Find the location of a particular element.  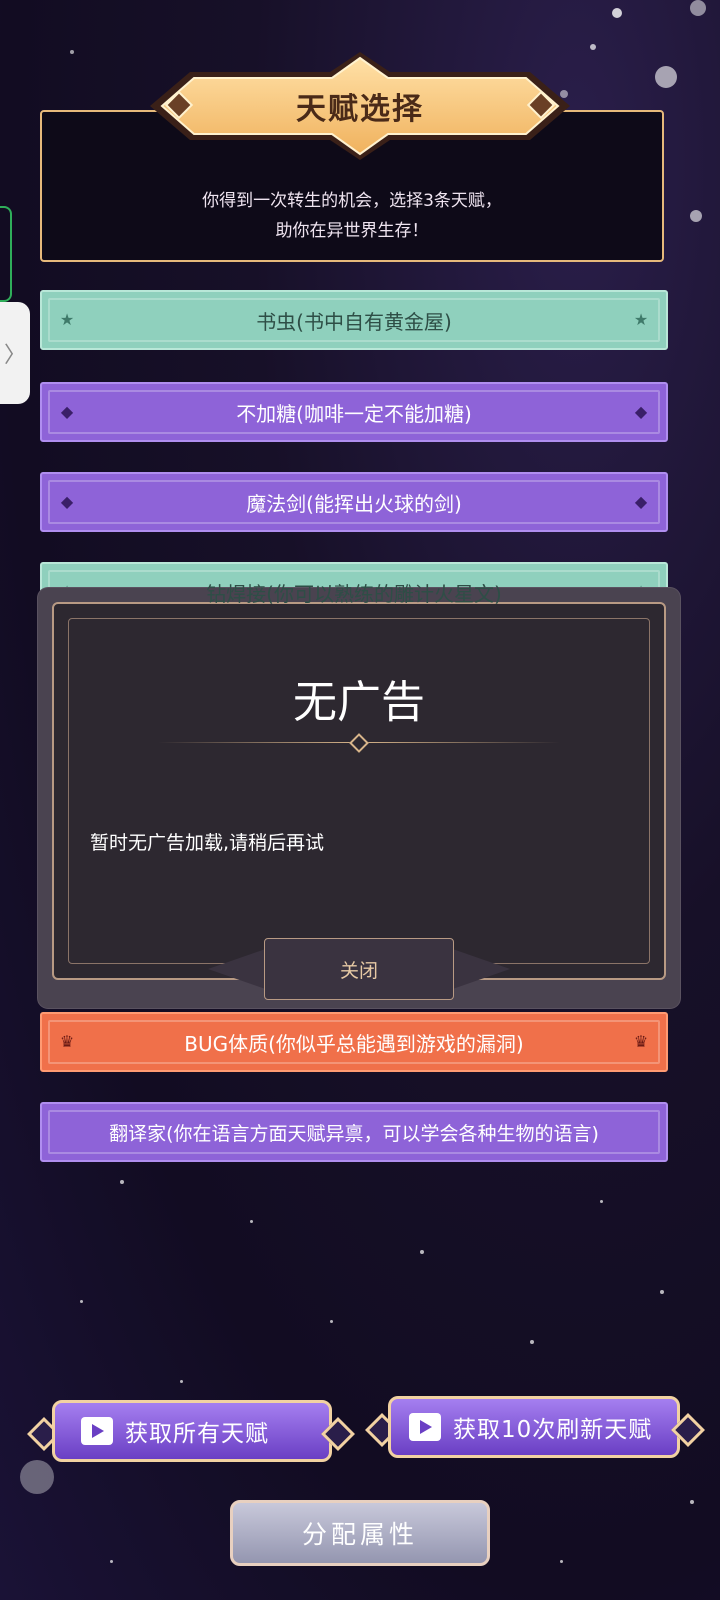

talent-label: 钻焊接(你可以熟练的雕计火星文) is located at coordinates (354, 593).